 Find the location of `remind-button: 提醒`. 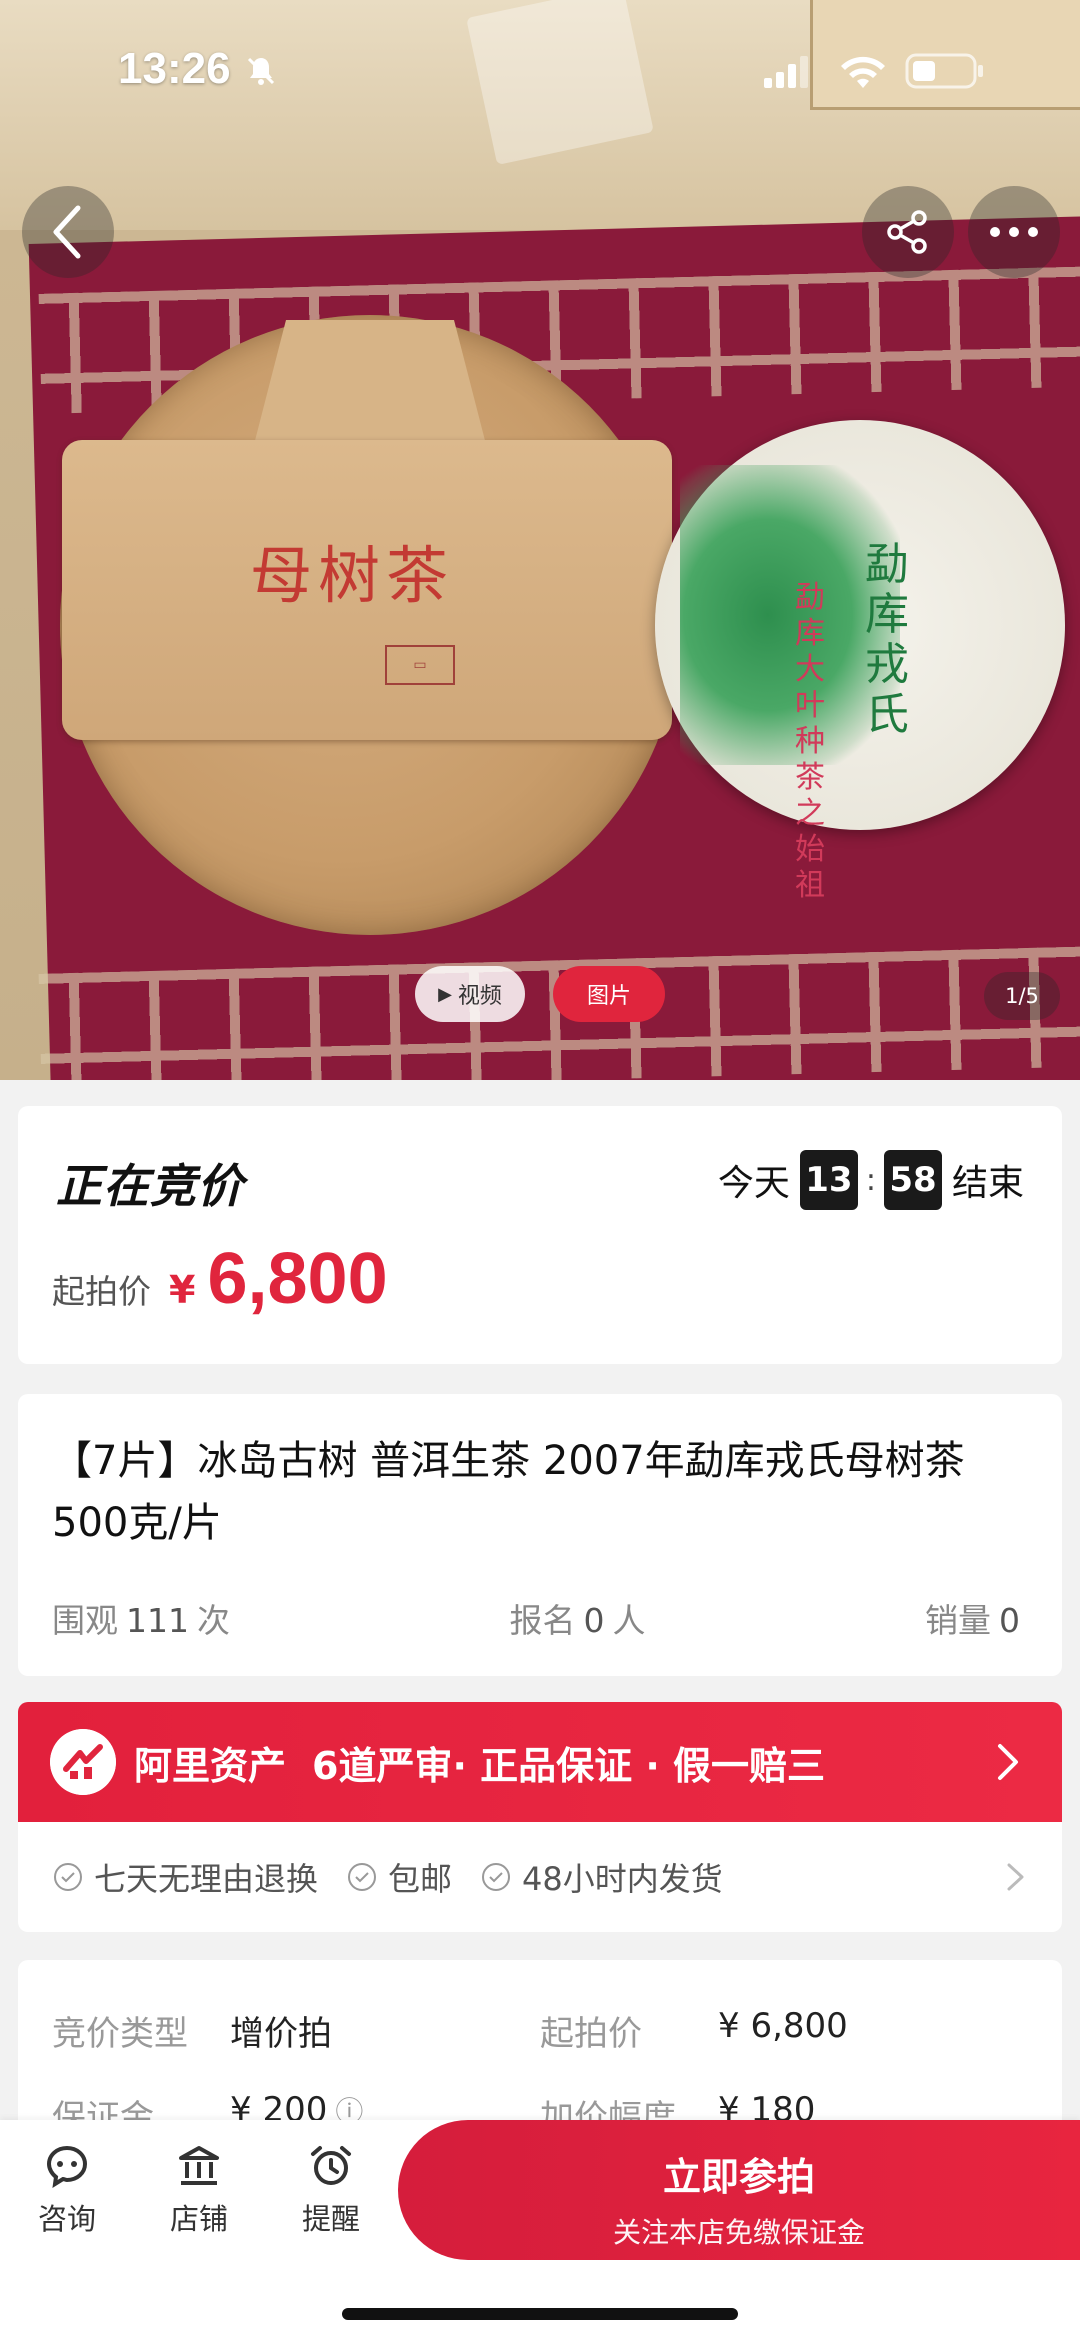

remind-button: 提醒 is located at coordinates (331, 2190).